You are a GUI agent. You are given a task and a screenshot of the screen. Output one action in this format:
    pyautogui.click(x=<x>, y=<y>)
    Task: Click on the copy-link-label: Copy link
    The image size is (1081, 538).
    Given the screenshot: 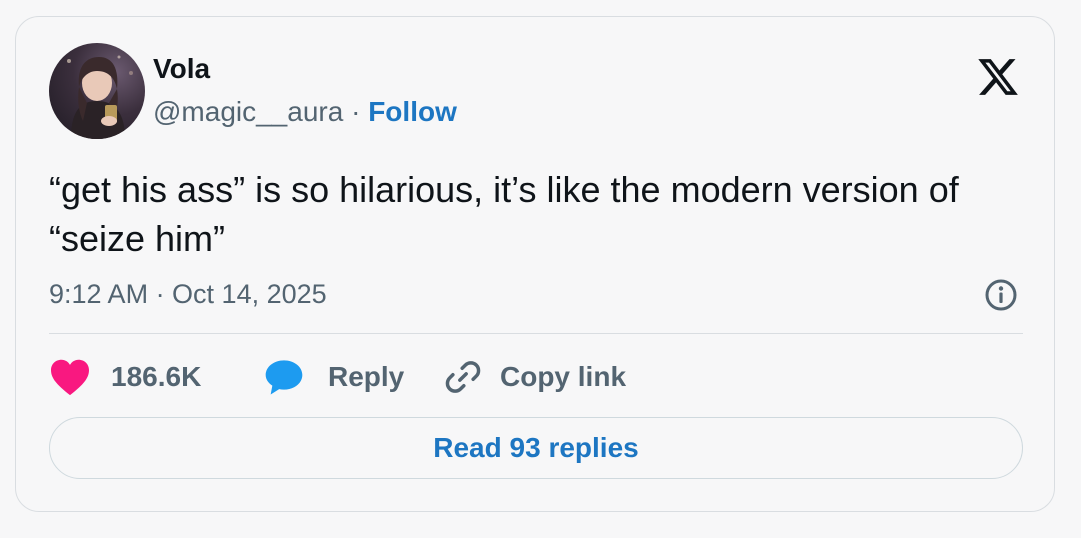 What is the action you would take?
    pyautogui.click(x=563, y=376)
    